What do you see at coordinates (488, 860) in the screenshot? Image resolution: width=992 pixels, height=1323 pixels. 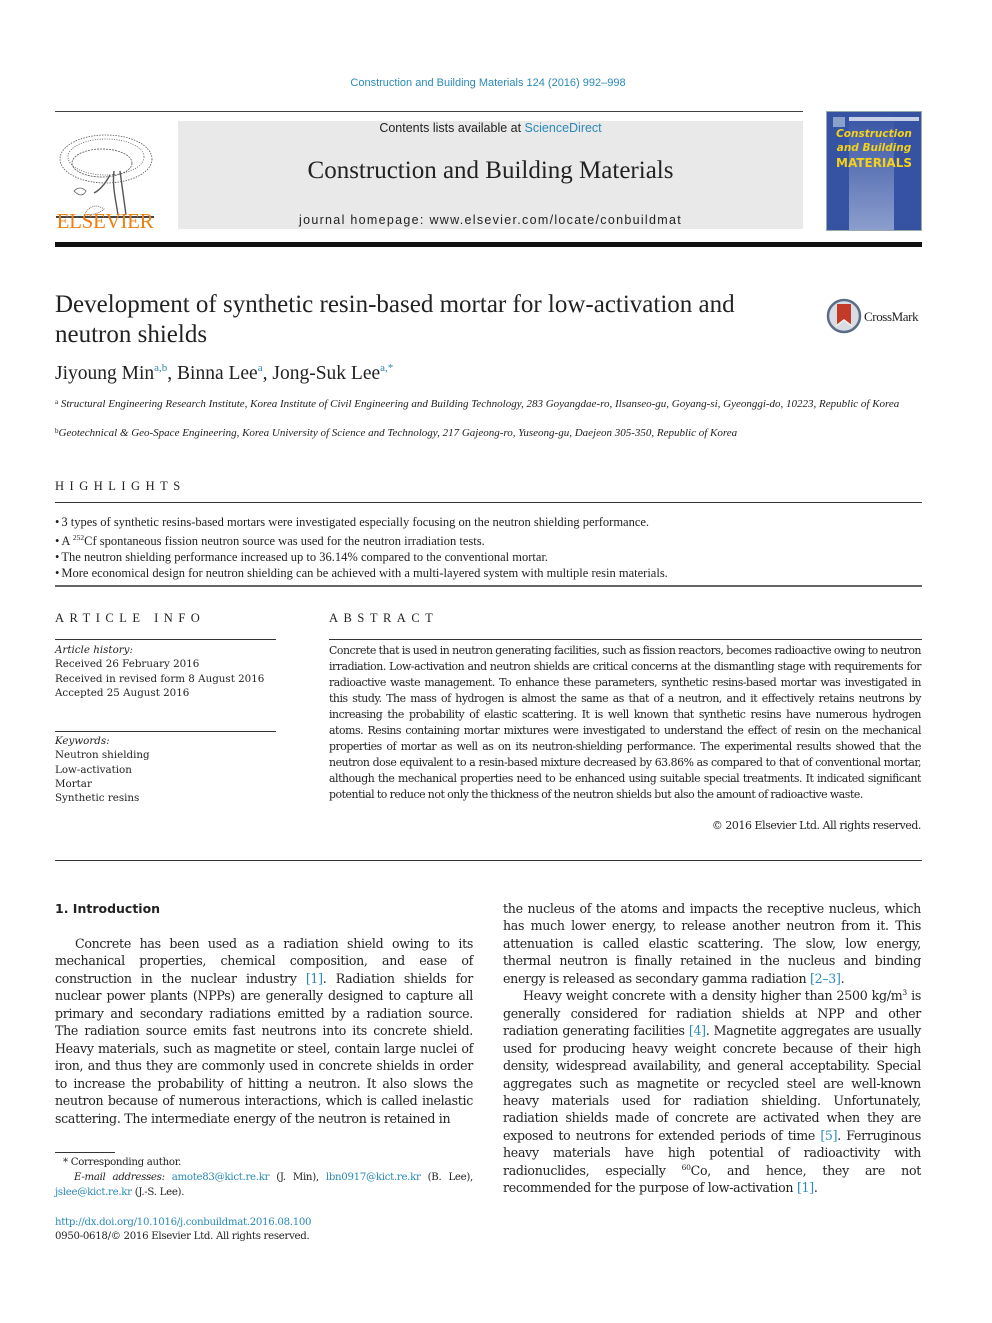 I see `front-matter-divider` at bounding box center [488, 860].